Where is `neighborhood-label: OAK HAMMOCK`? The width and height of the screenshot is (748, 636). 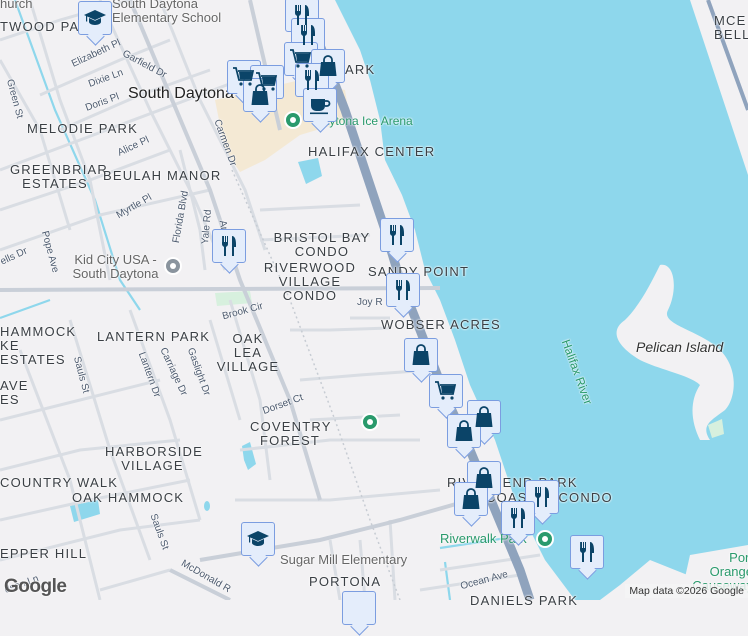
neighborhood-label: OAK HAMMOCK is located at coordinates (128, 497).